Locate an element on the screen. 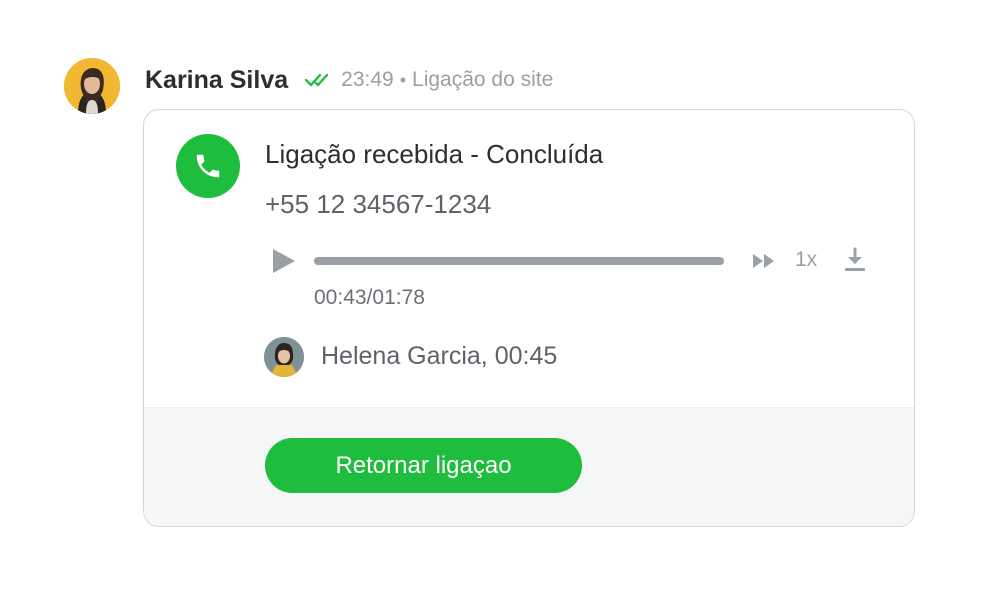 Image resolution: width=1002 pixels, height=604 pixels. download-icon is located at coordinates (855, 260).